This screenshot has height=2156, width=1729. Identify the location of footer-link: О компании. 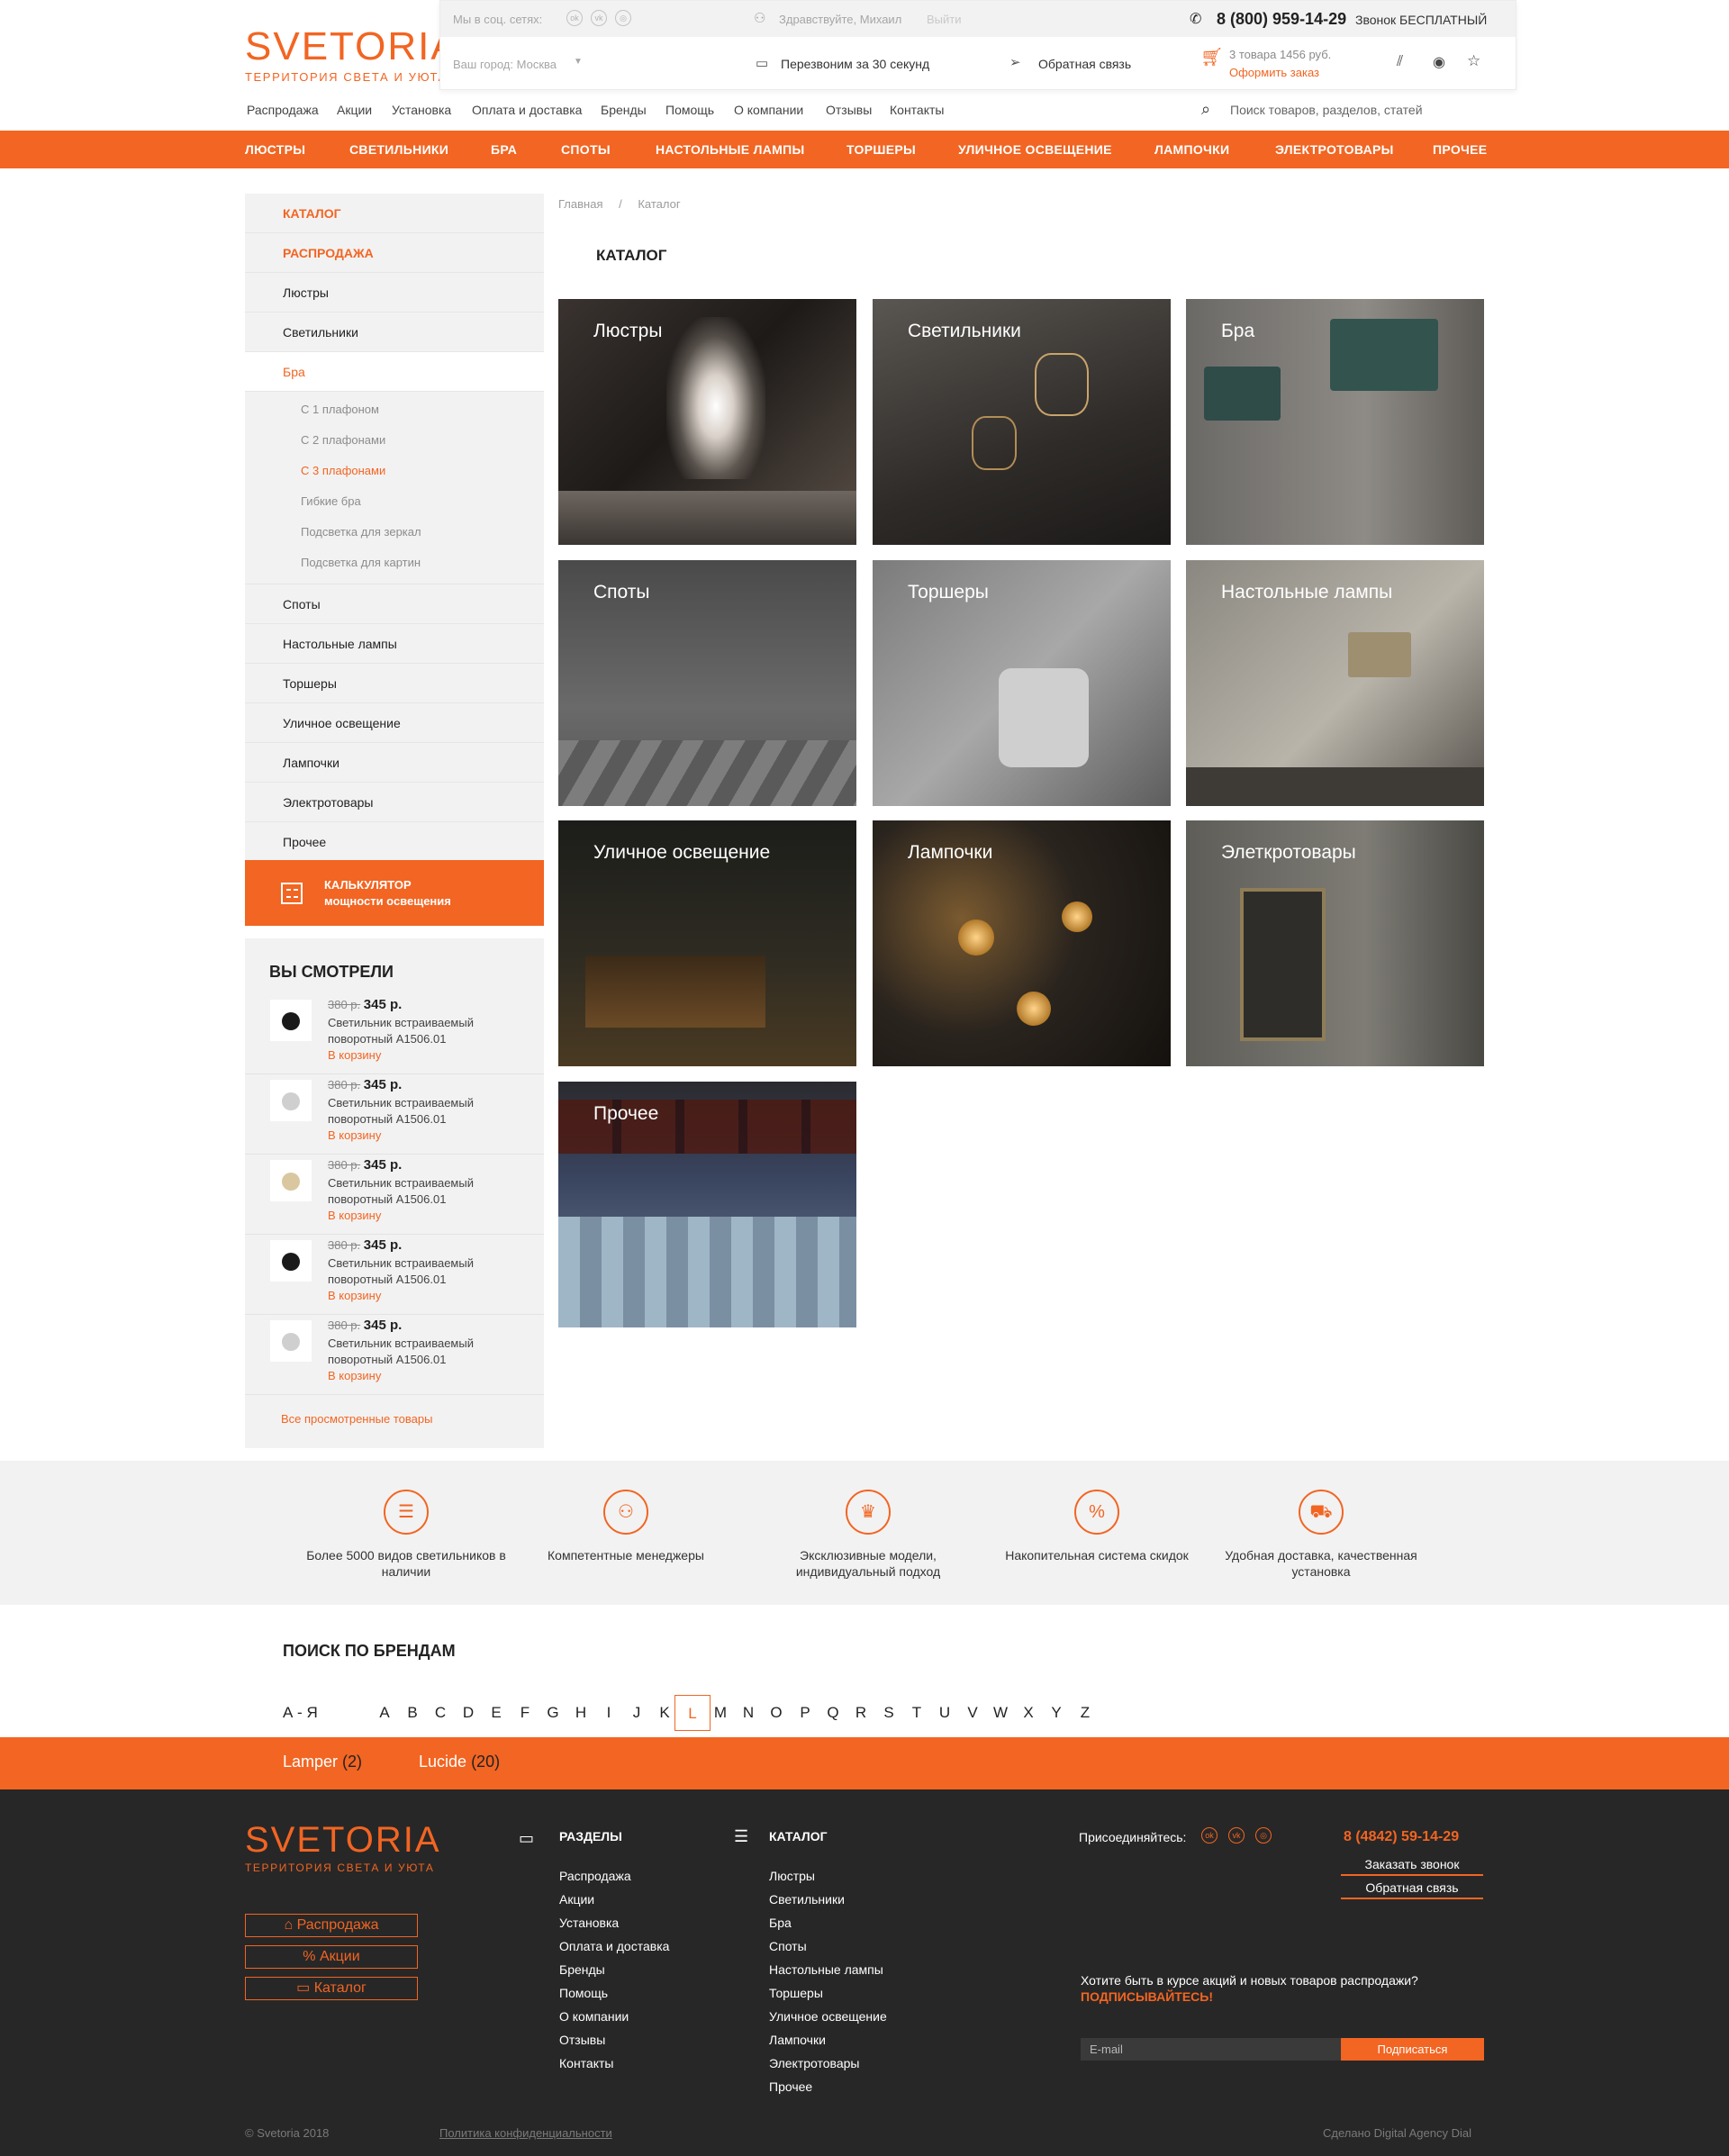
(594, 2017).